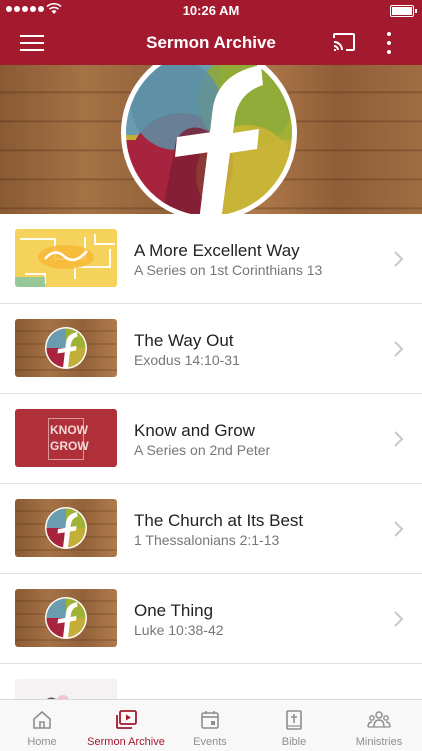 The height and width of the screenshot is (751, 422). I want to click on sermon-item: The Way Out Exodus 14:10-31, so click(211, 349).